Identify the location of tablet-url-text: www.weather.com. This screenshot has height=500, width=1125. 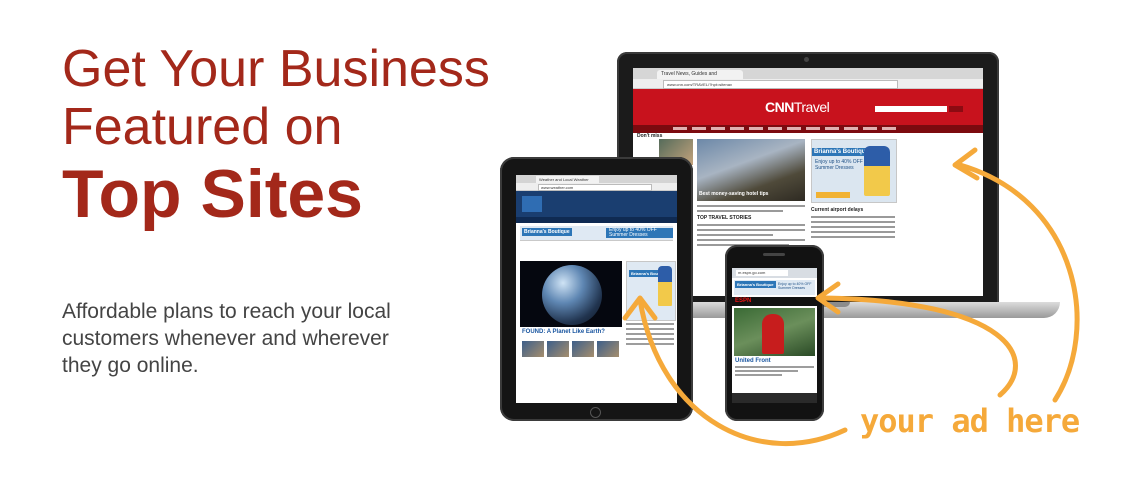
(595, 187).